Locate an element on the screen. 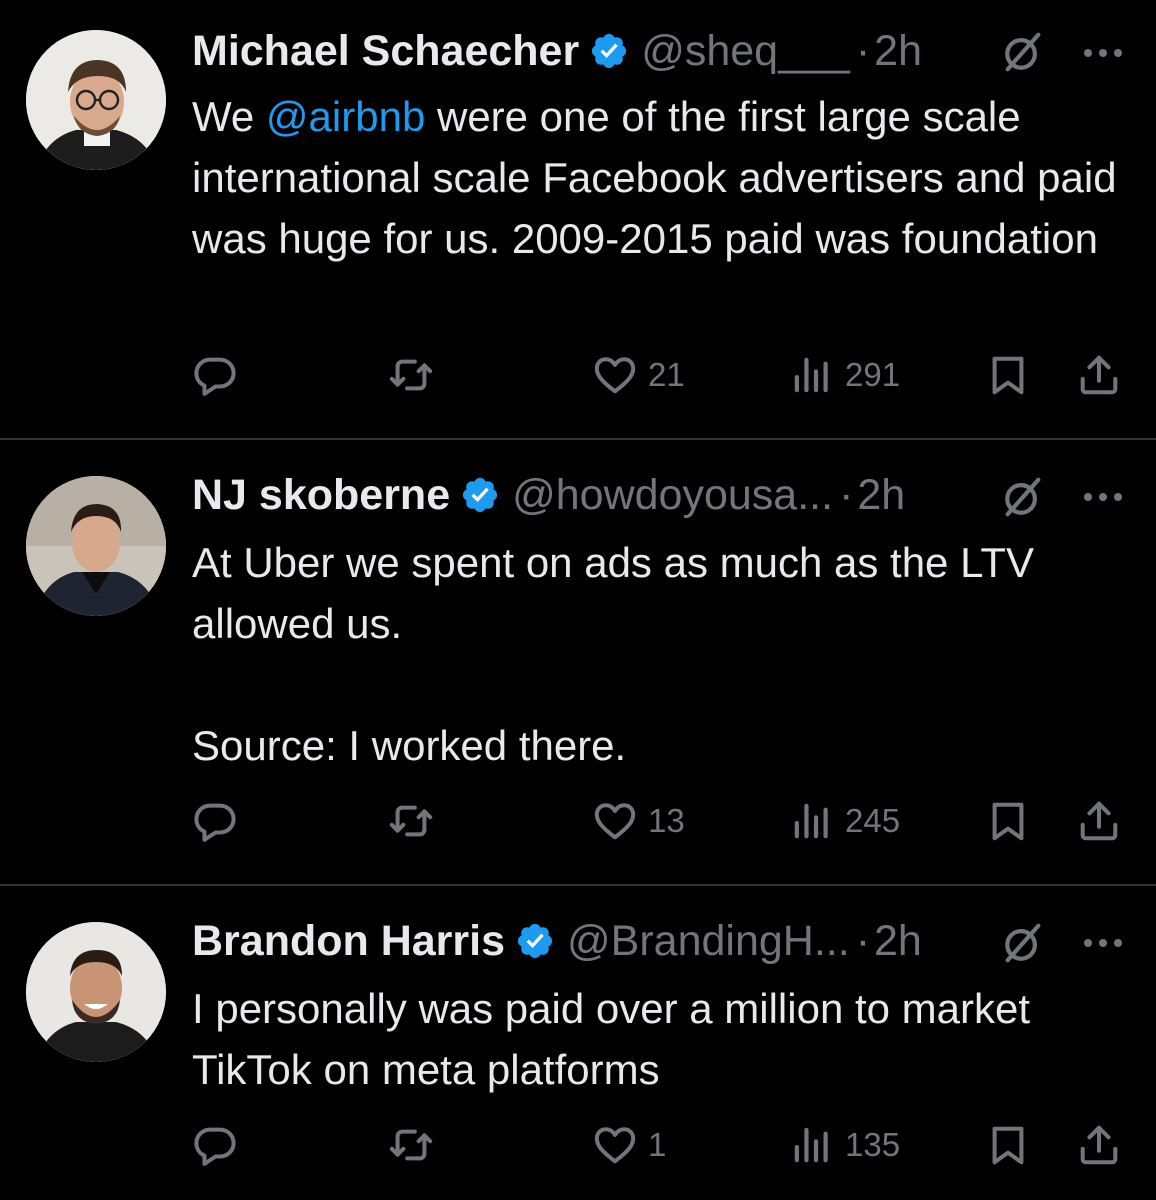 The height and width of the screenshot is (1200, 1156). views-button: 245 is located at coordinates (844, 821).